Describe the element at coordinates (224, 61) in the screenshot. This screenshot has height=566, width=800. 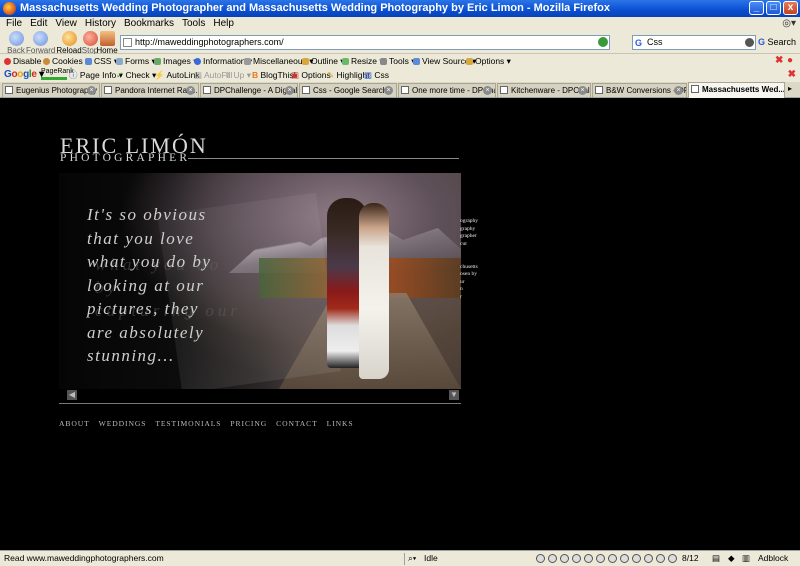
I see `dev-information-label: Information` at that location.